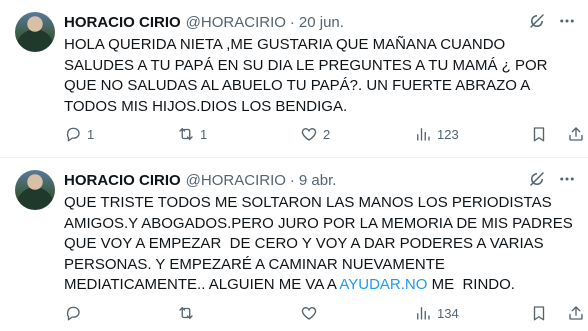 The height and width of the screenshot is (331, 588). What do you see at coordinates (436, 134) in the screenshot?
I see `views-button: 123` at bounding box center [436, 134].